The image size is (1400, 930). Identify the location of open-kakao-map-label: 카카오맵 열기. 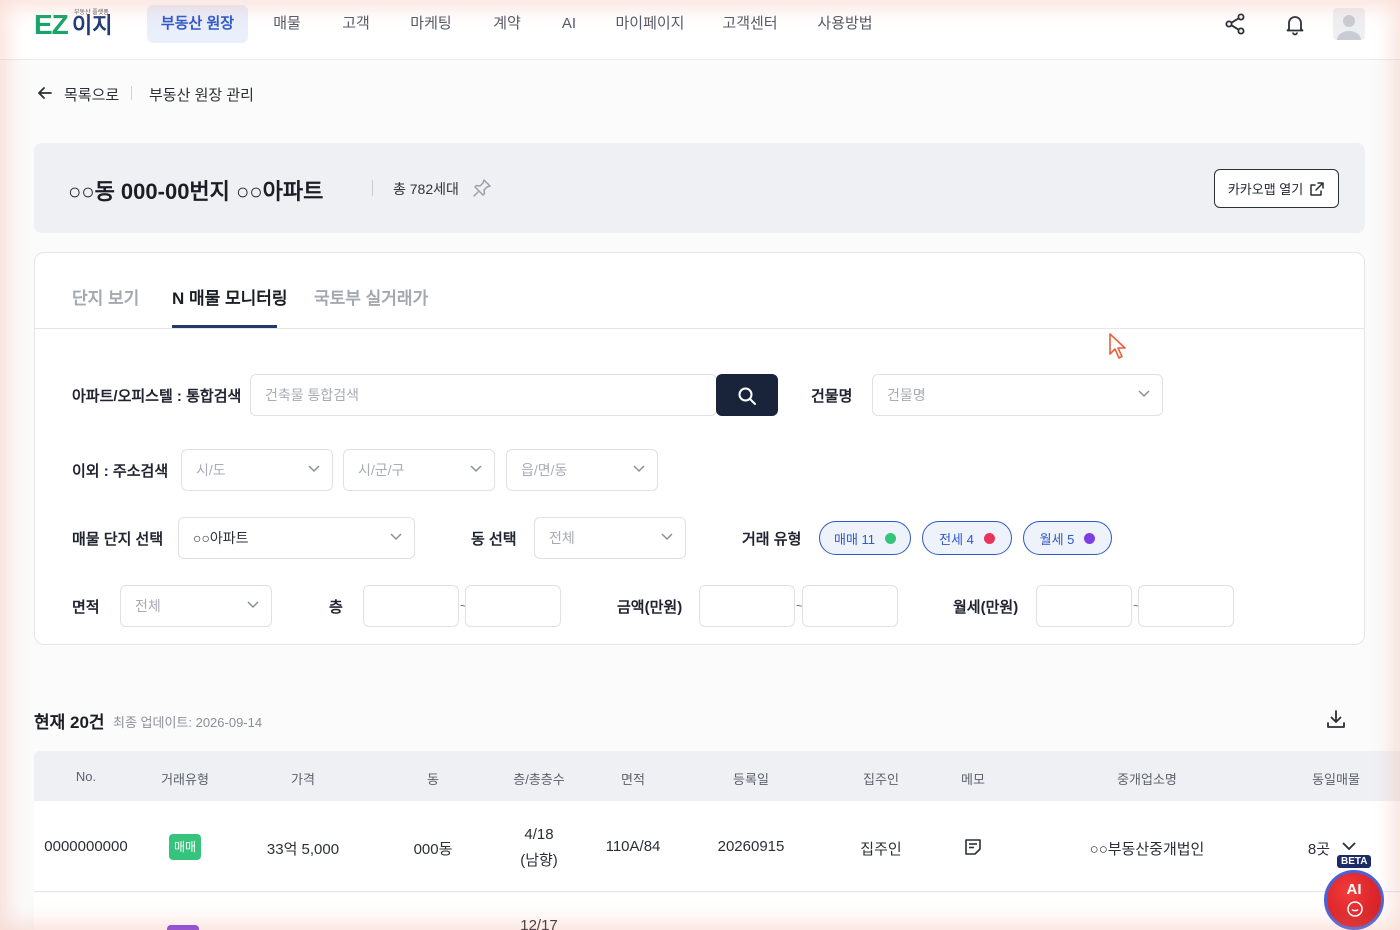
(1265, 189).